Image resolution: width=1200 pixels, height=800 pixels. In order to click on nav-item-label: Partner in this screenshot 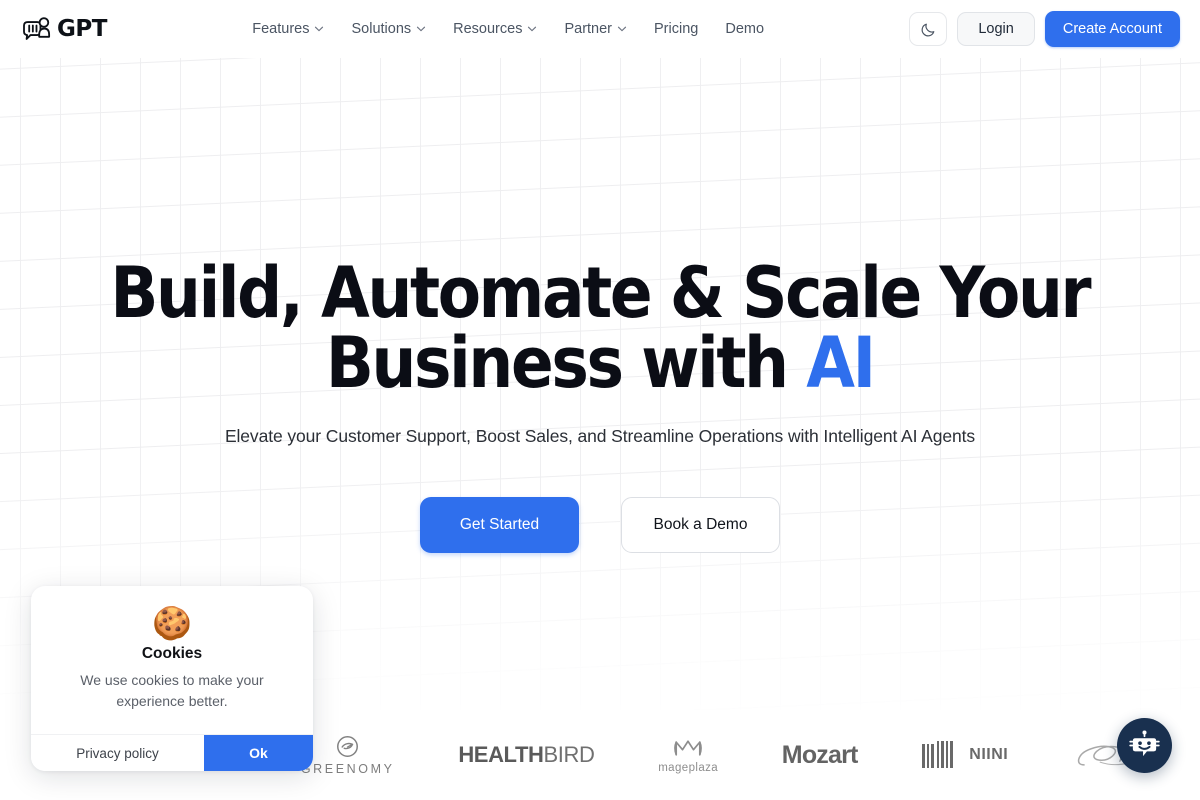, I will do `click(588, 29)`.